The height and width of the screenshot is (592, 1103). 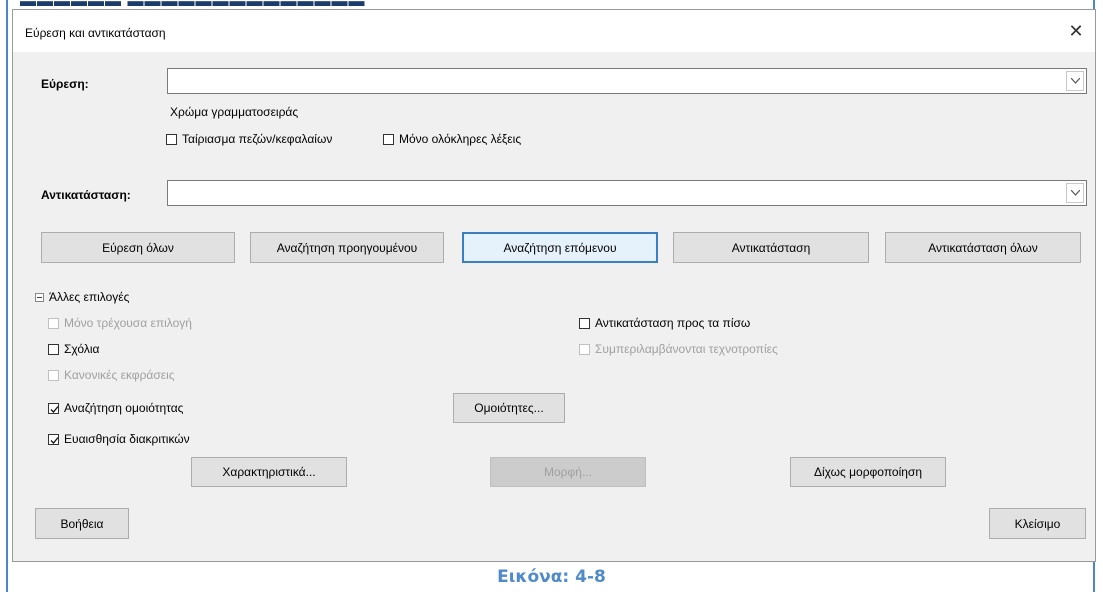 I want to click on match-case-checkbox: Ταίριασμα πεζών/κεφαλαίων, so click(x=249, y=139).